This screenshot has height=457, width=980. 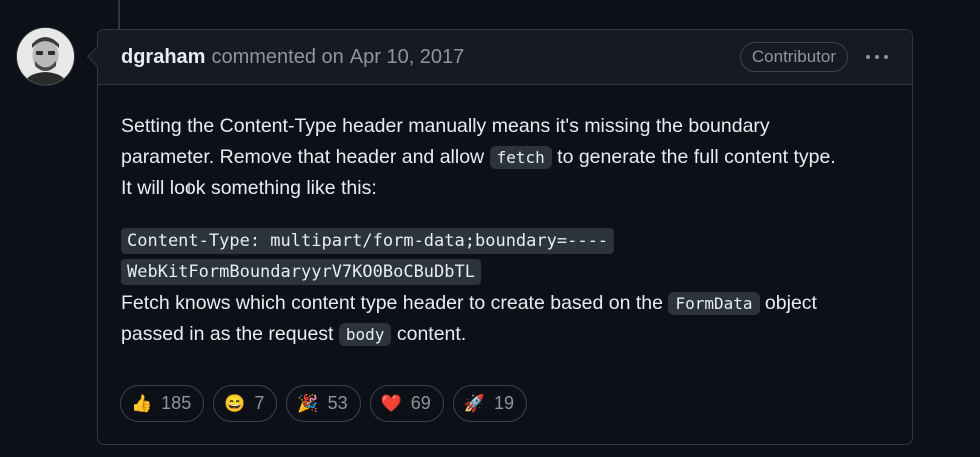 What do you see at coordinates (277, 56) in the screenshot?
I see `commented-label: commented on` at bounding box center [277, 56].